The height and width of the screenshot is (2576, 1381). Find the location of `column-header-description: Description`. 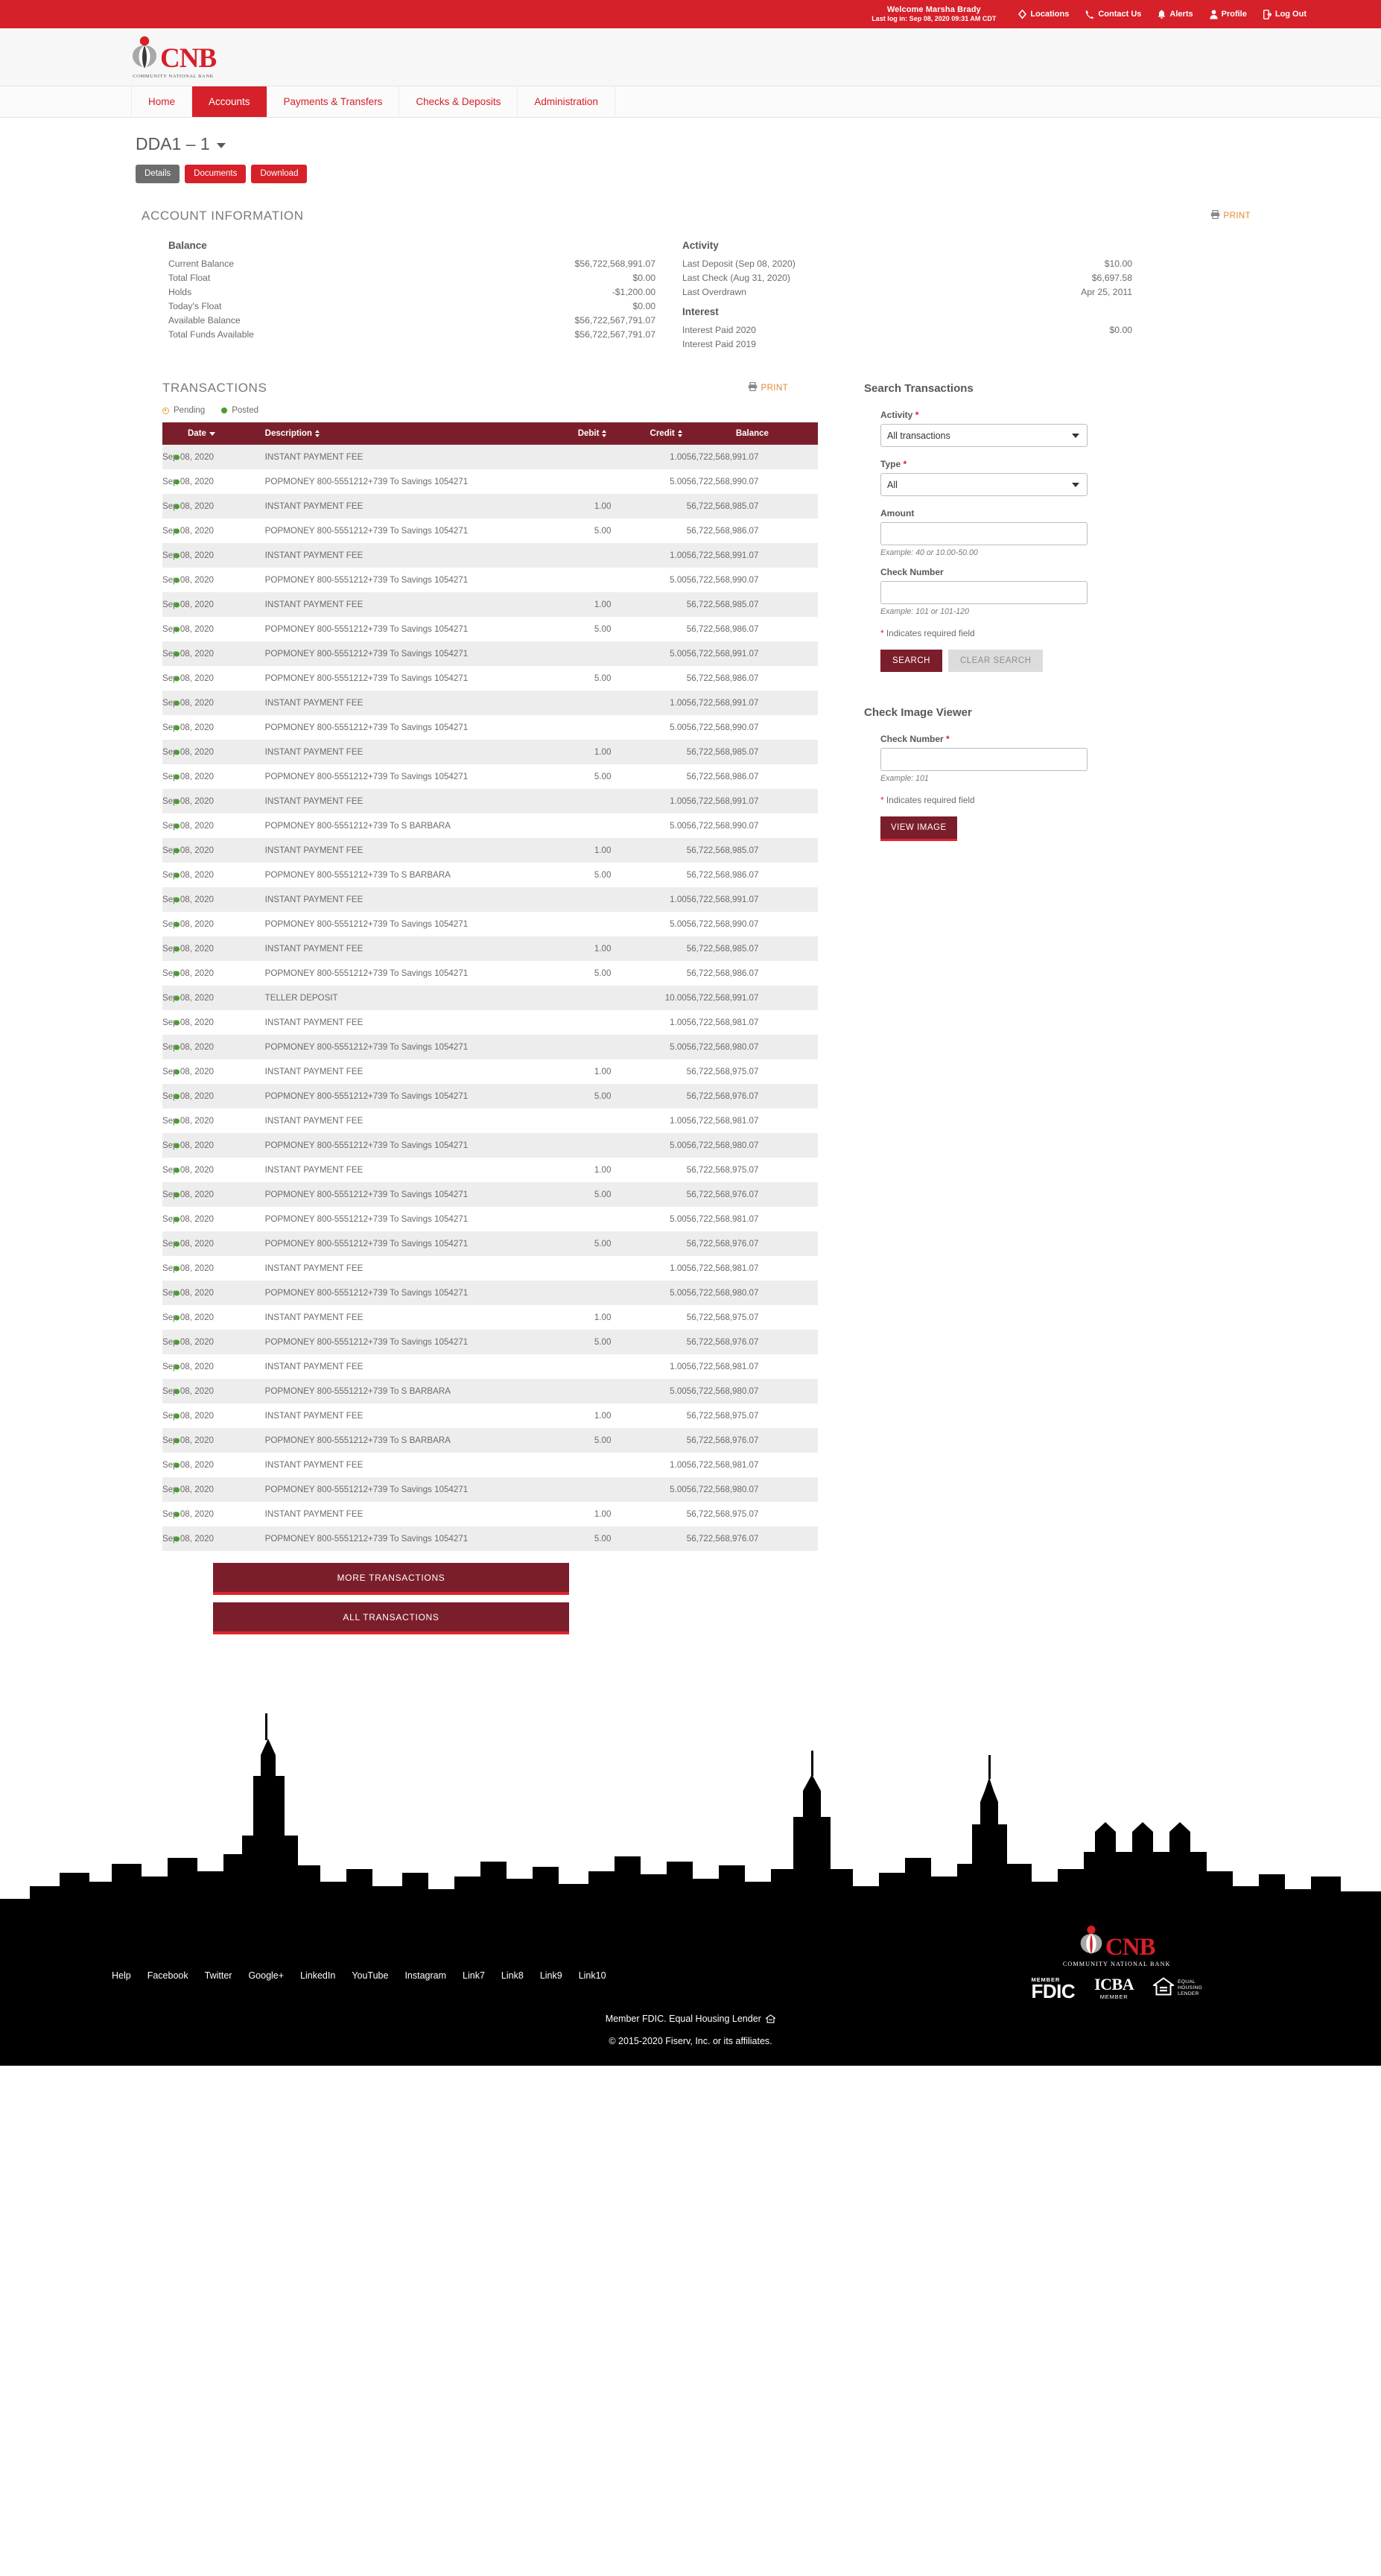

column-header-description: Description is located at coordinates (400, 434).